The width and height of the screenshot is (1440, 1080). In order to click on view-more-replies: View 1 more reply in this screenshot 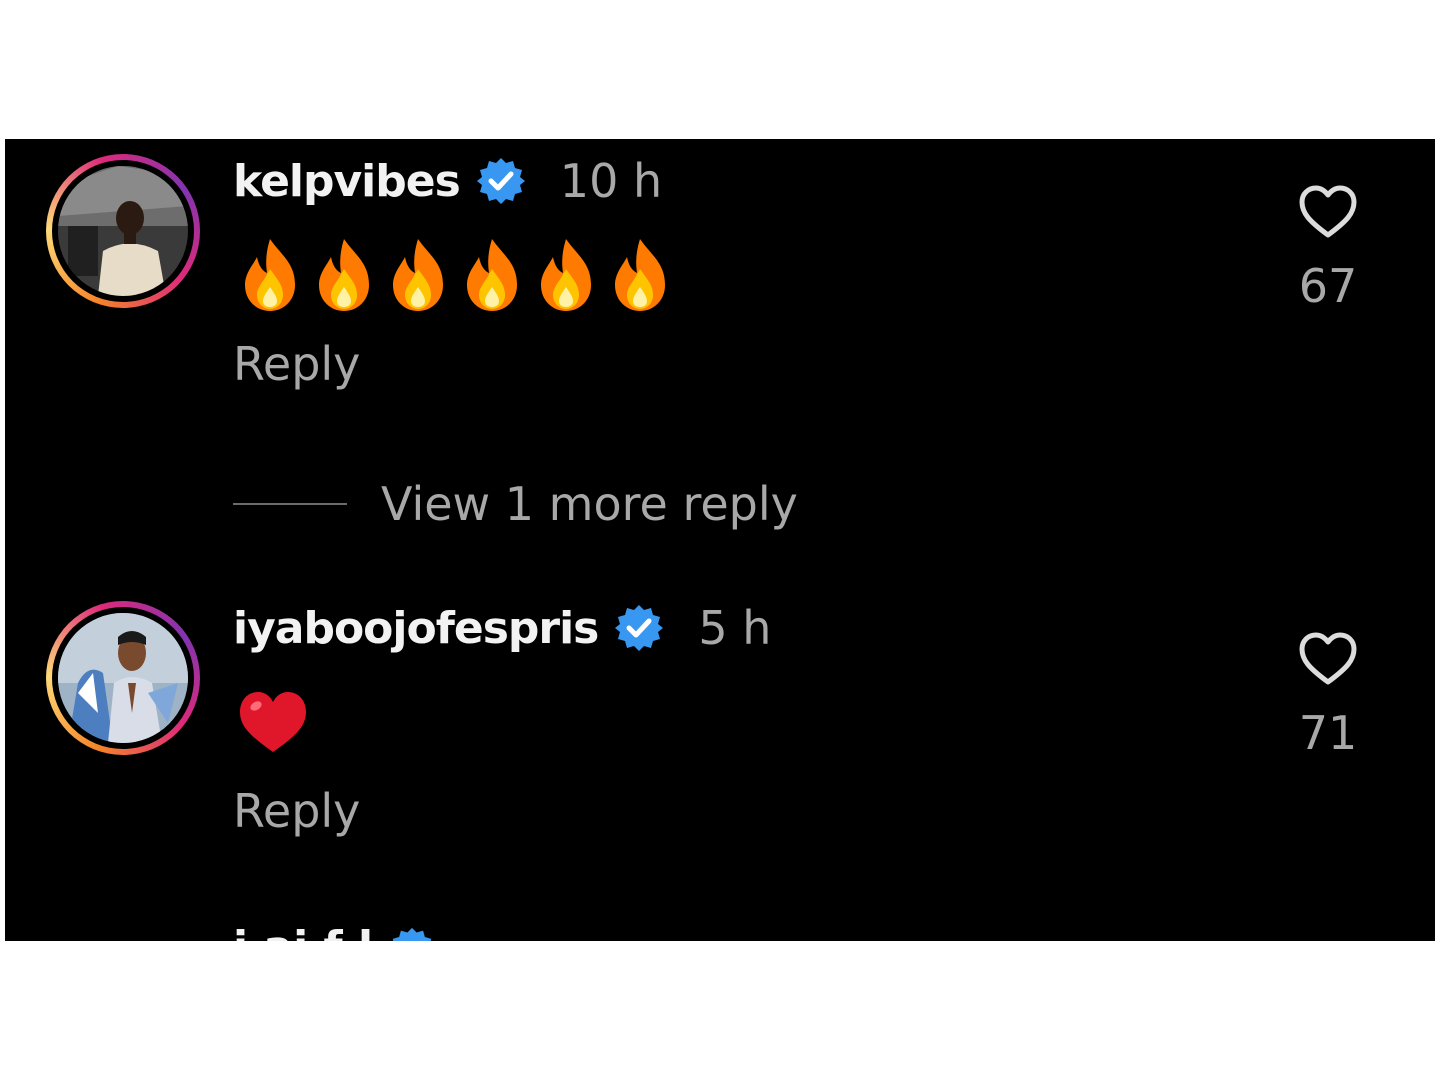, I will do `click(515, 504)`.